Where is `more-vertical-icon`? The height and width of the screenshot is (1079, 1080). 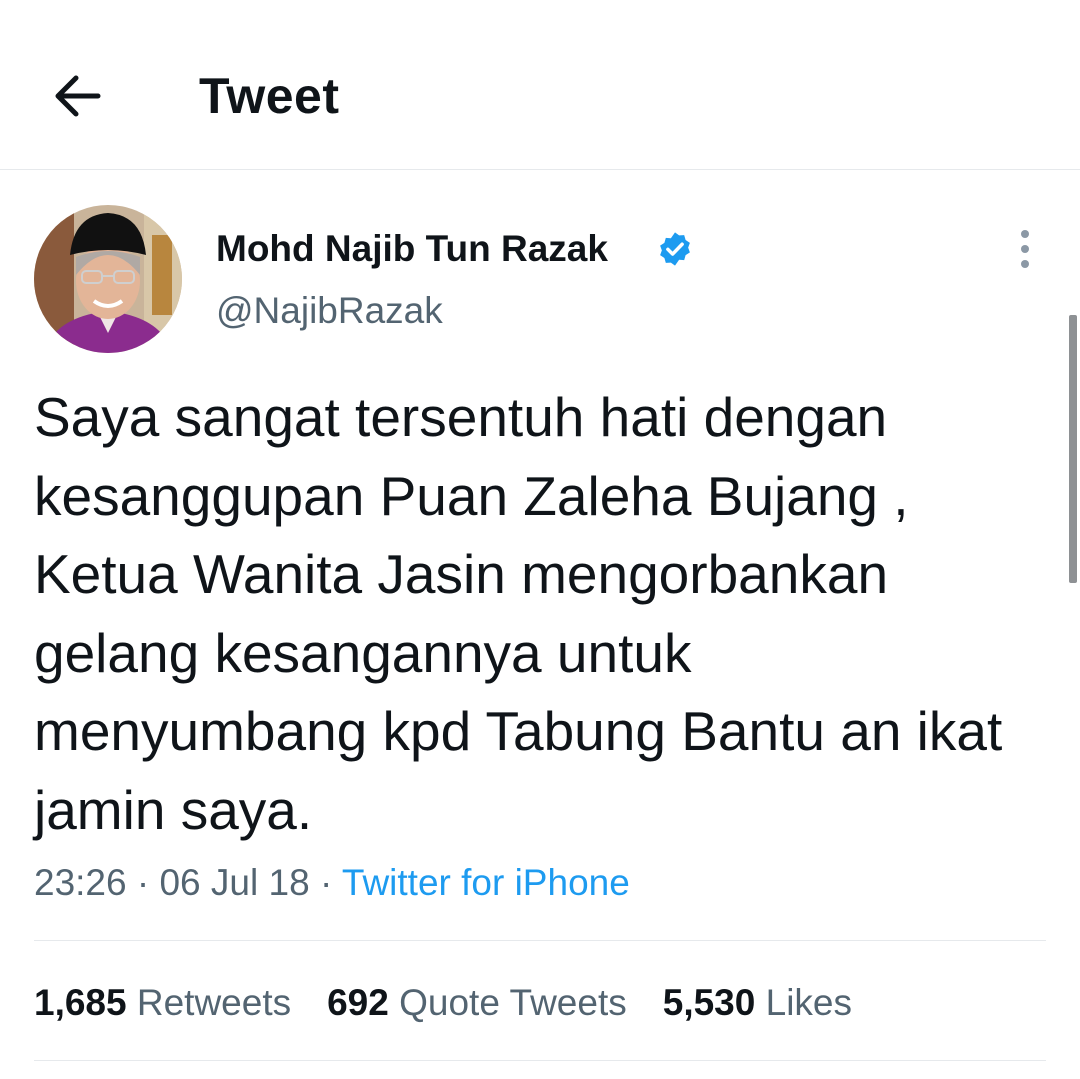 more-vertical-icon is located at coordinates (1025, 249).